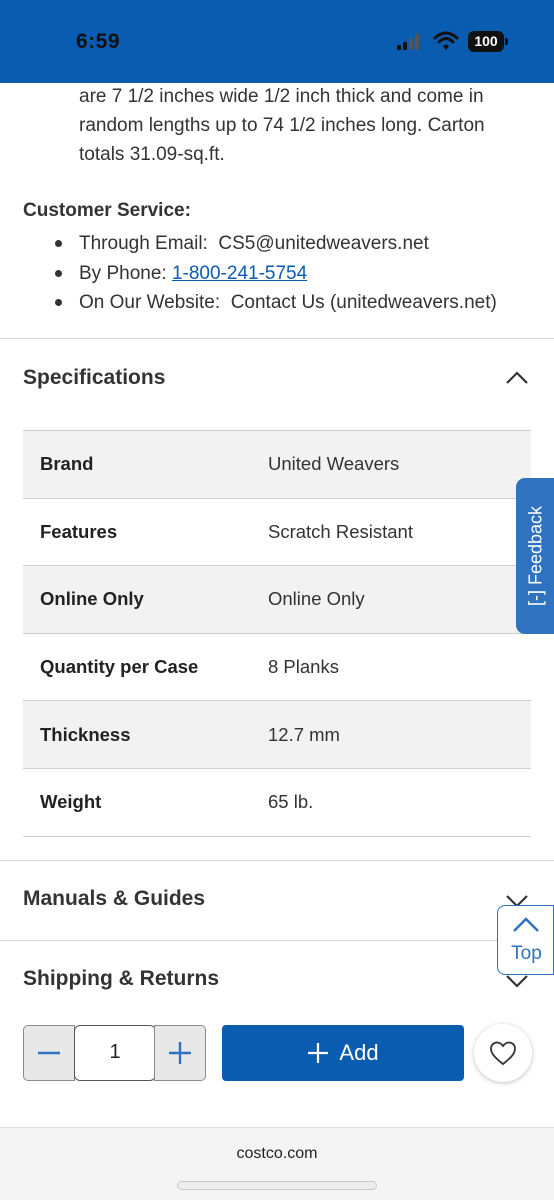 This screenshot has height=1200, width=554. What do you see at coordinates (79, 531) in the screenshot?
I see `spec-key: Features` at bounding box center [79, 531].